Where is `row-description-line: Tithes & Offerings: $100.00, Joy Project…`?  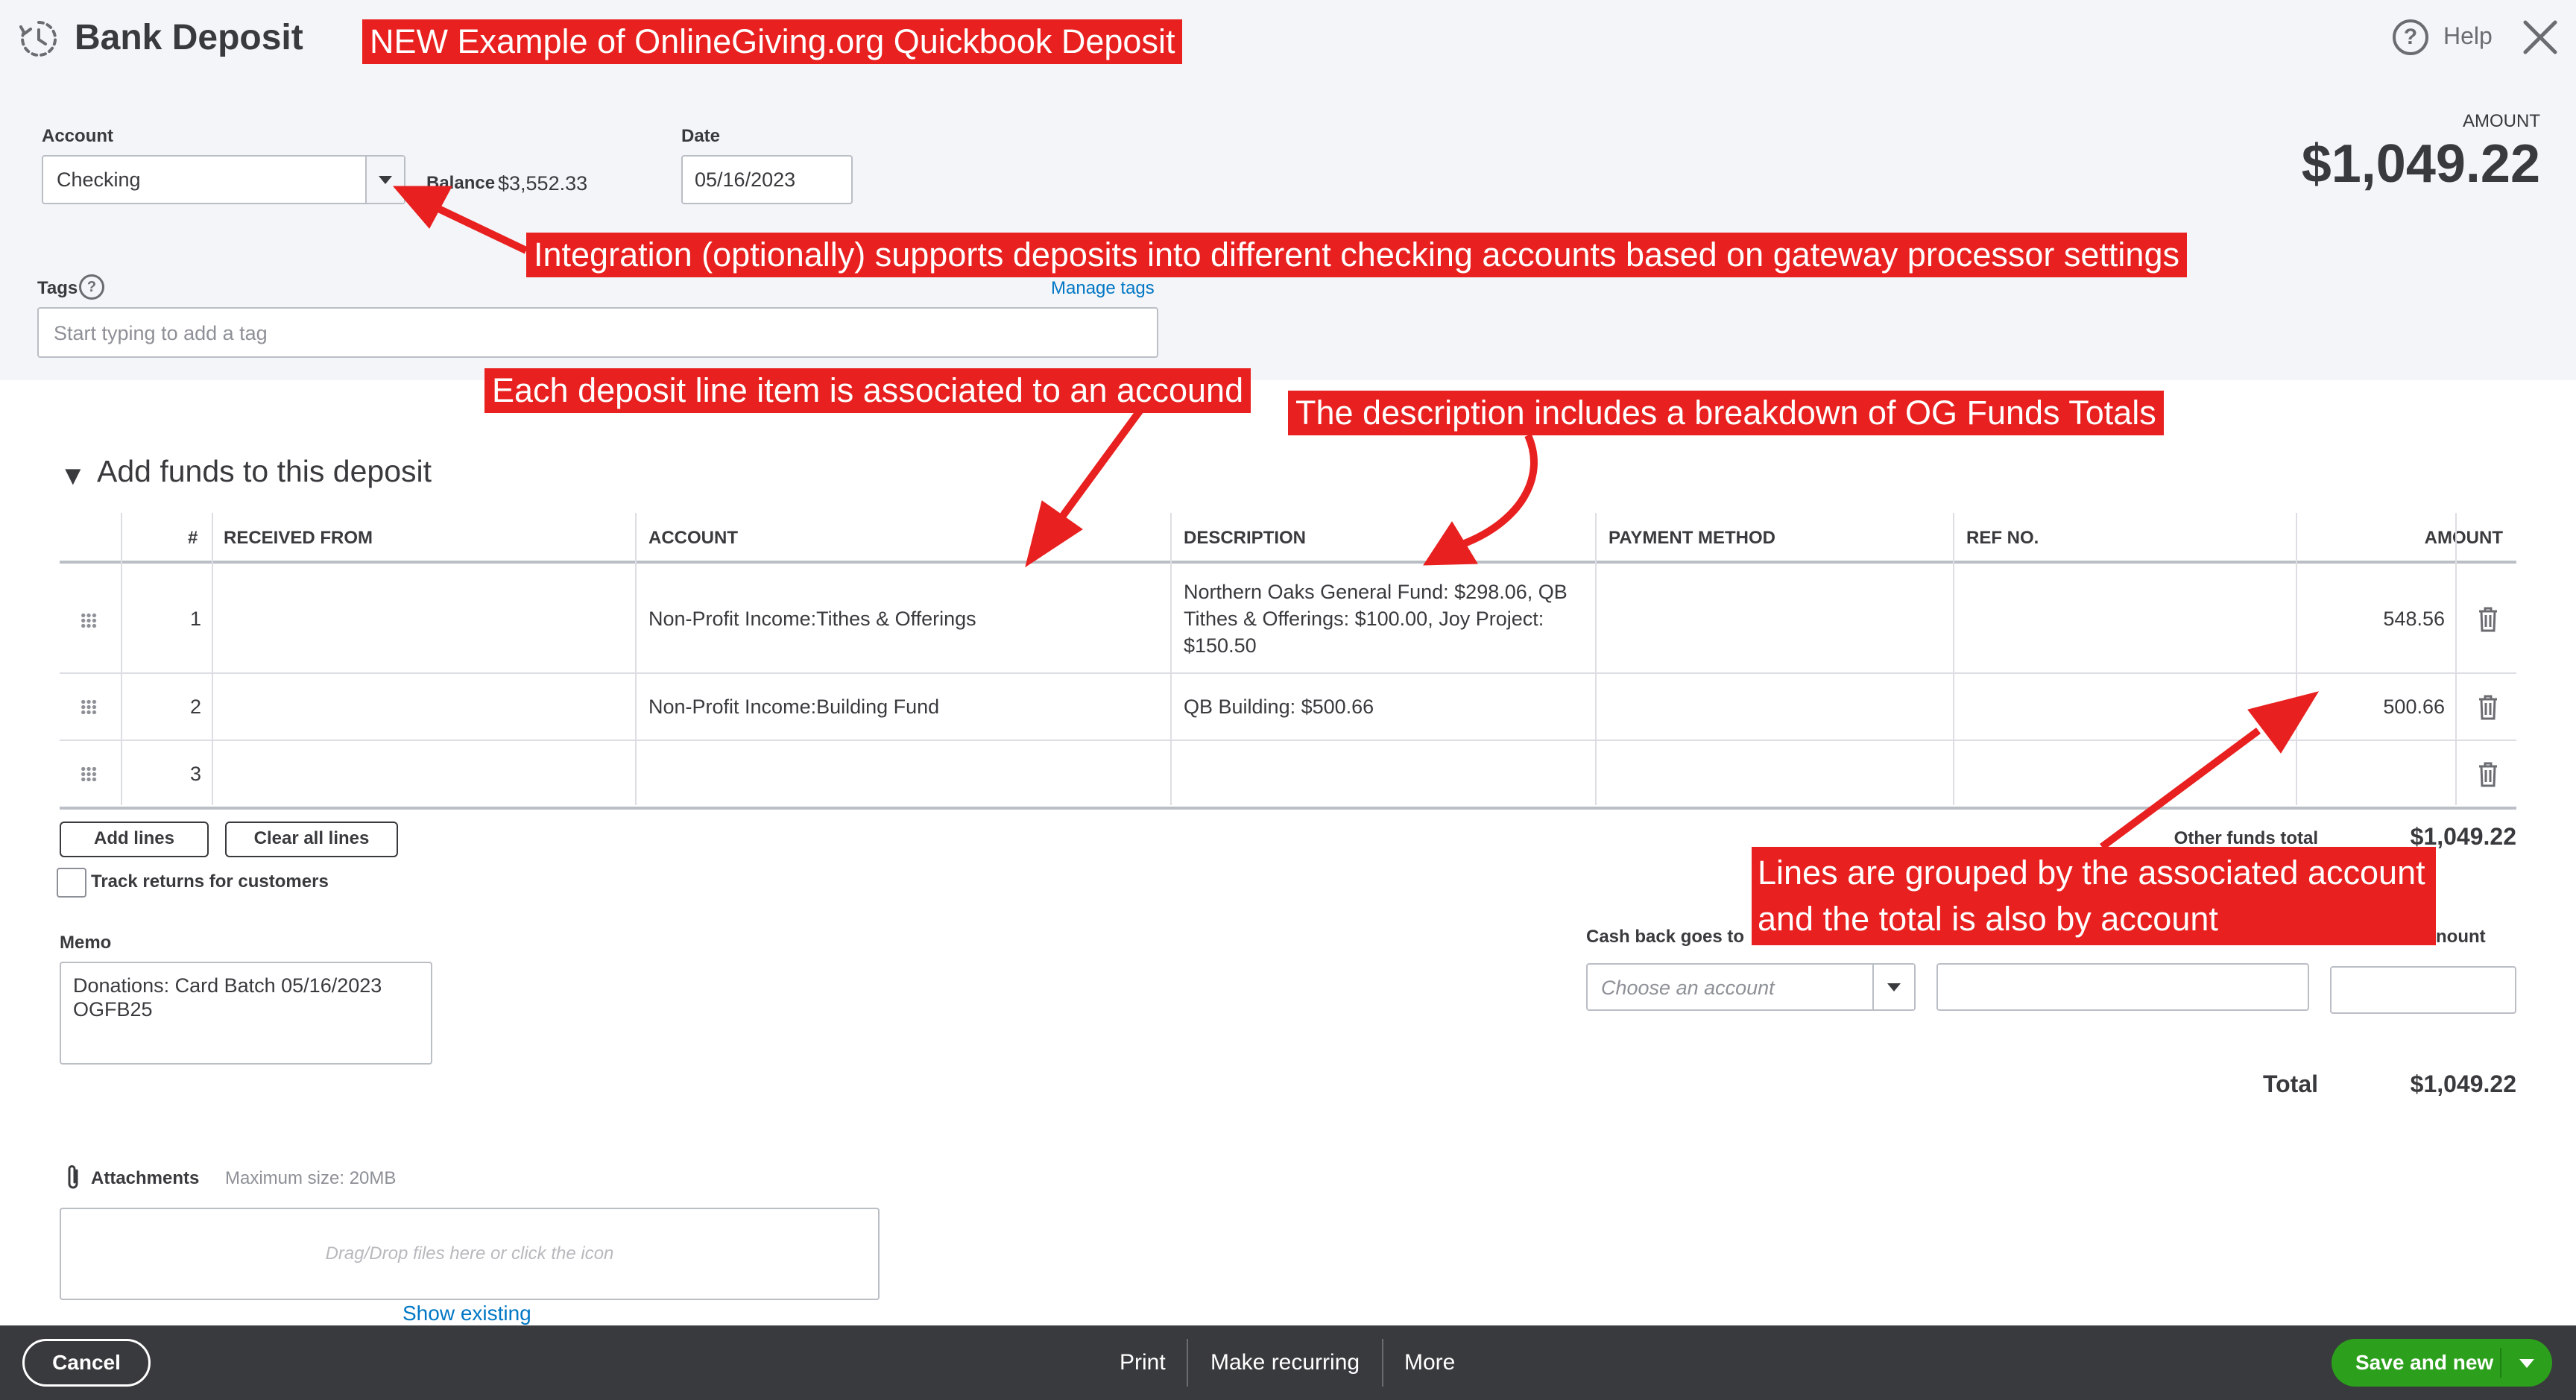
row-description-line: Tithes & Offerings: $100.00, Joy Project… is located at coordinates (1364, 619).